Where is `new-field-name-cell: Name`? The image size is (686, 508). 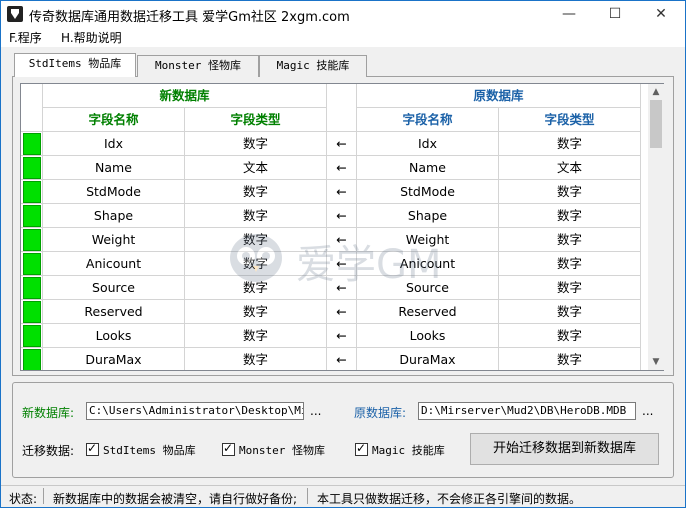 new-field-name-cell: Name is located at coordinates (114, 168).